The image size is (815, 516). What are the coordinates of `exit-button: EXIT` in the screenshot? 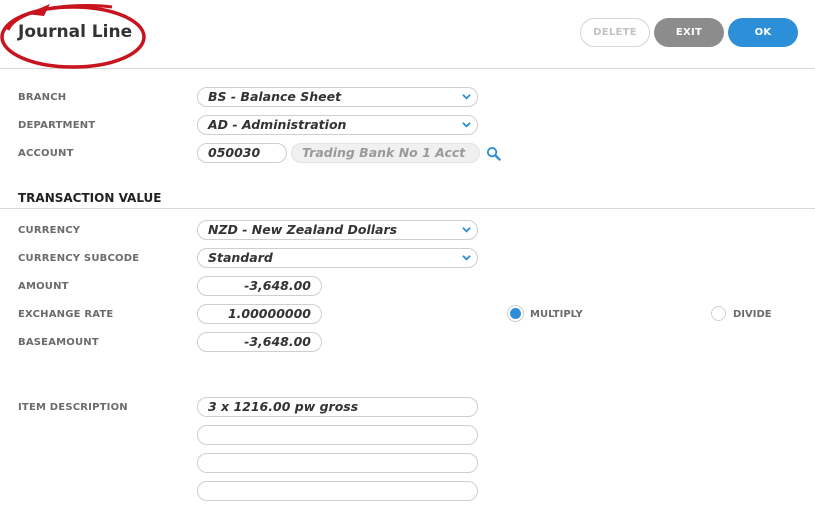 It's located at (689, 32).